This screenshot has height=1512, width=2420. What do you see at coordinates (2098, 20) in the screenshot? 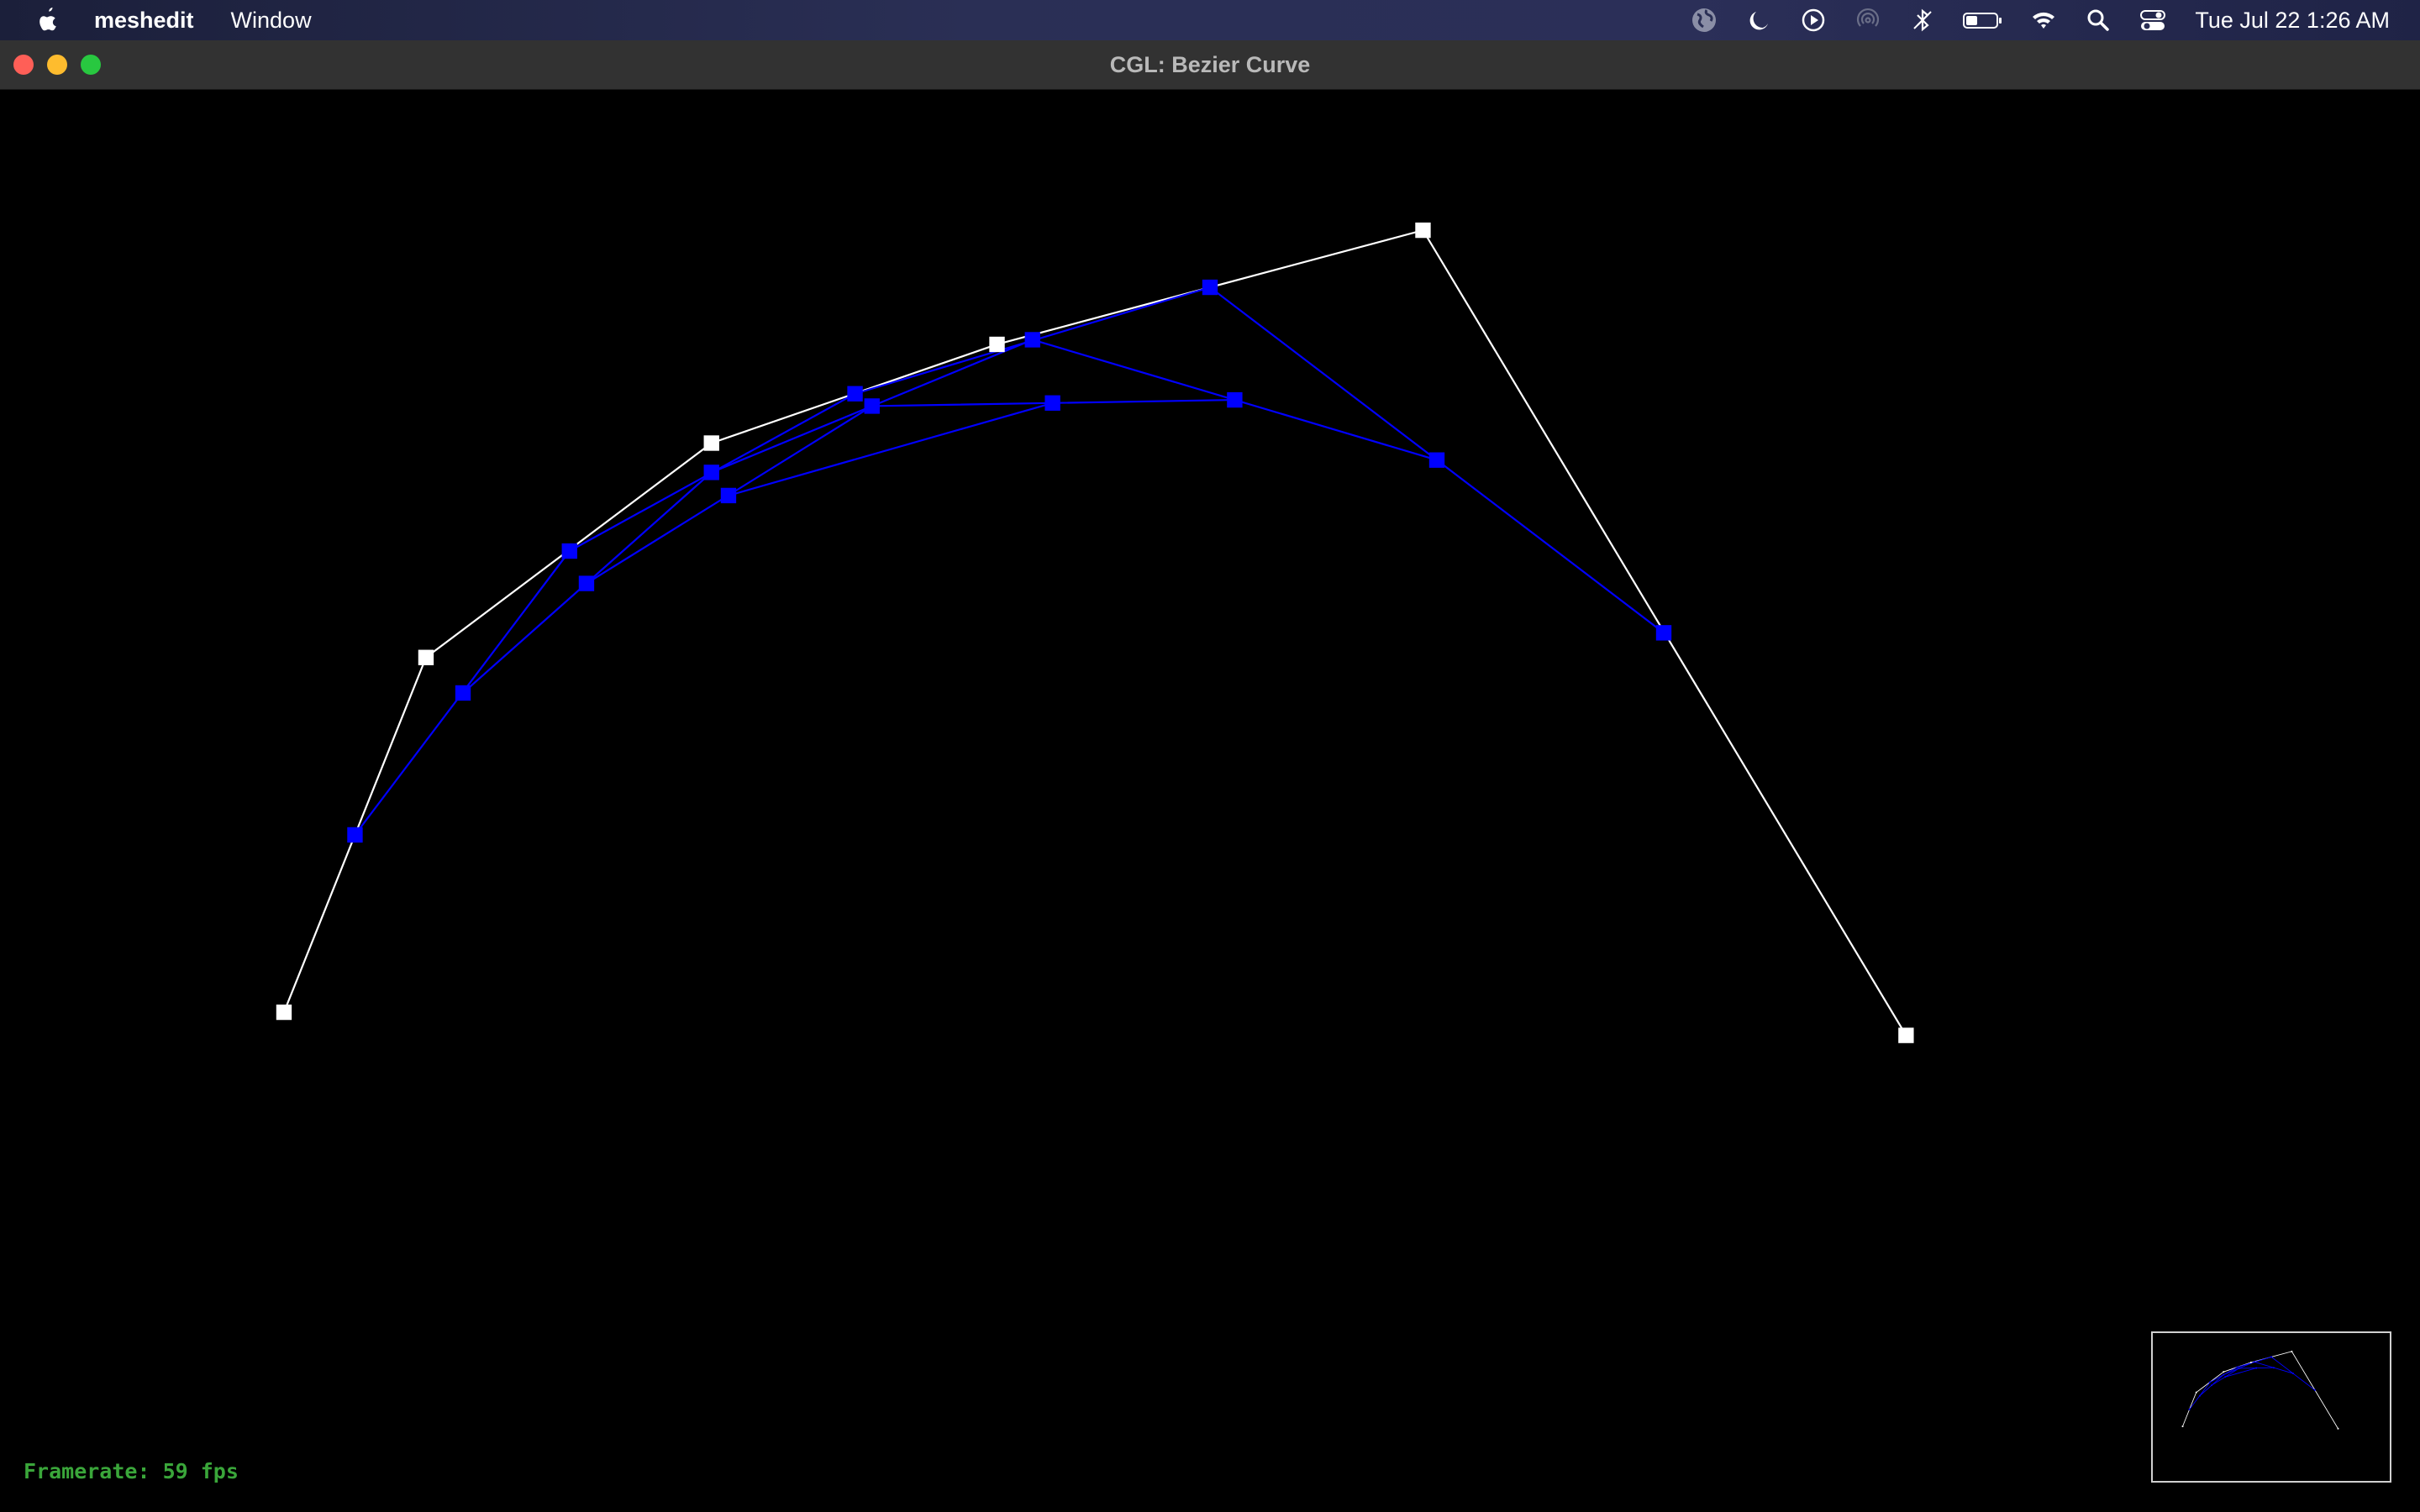
I see `search-icon` at bounding box center [2098, 20].